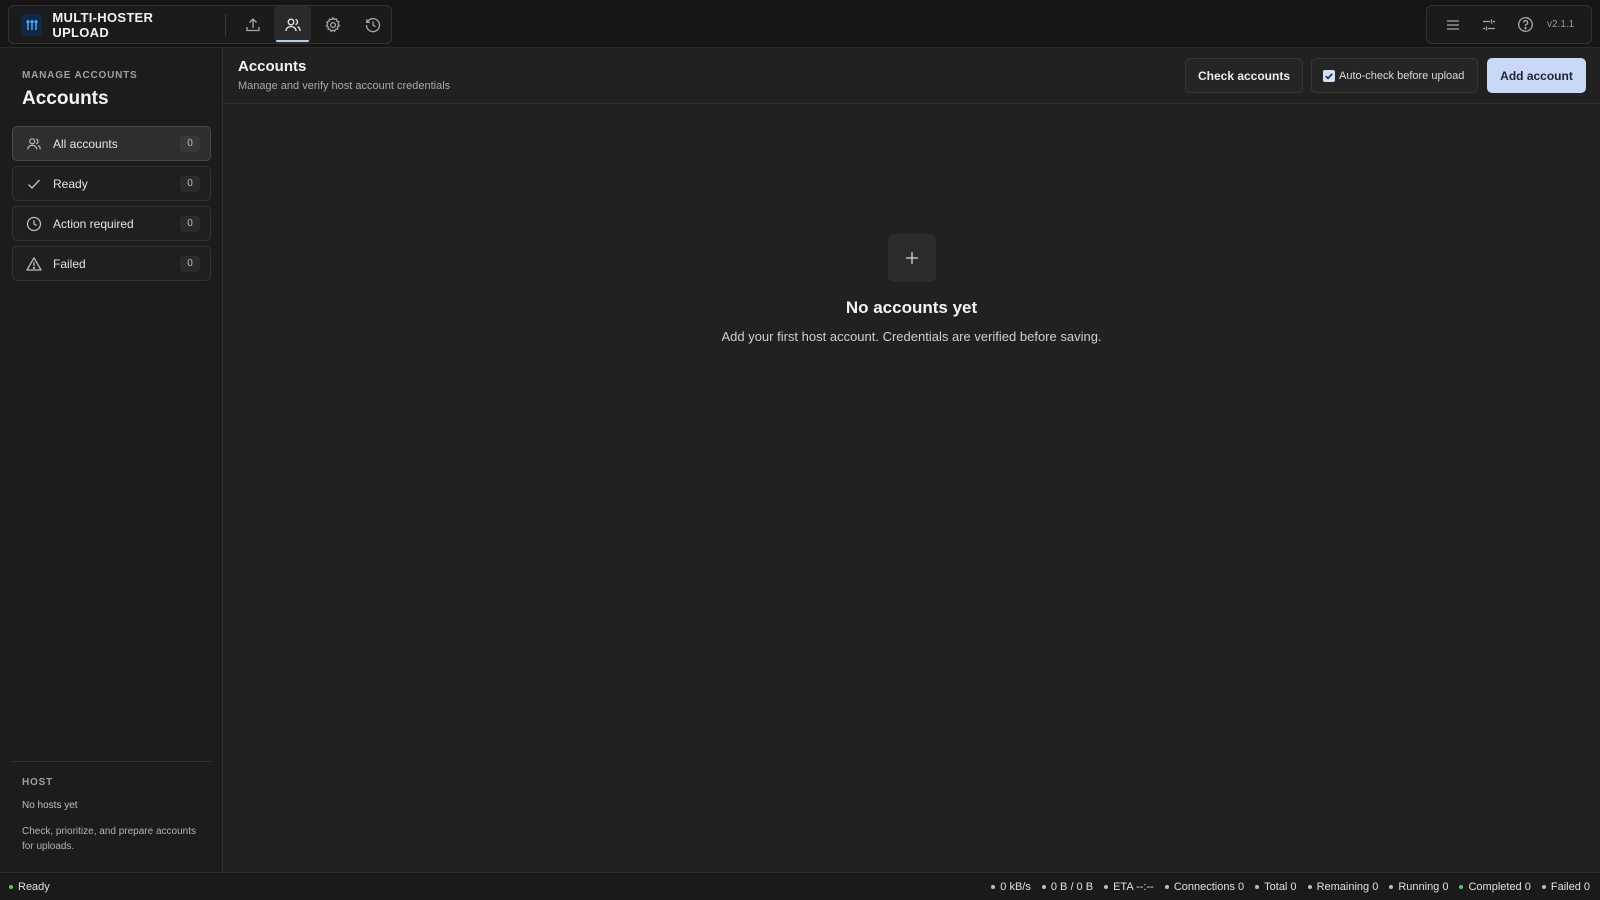  What do you see at coordinates (272, 66) in the screenshot?
I see `page-title: Accounts` at bounding box center [272, 66].